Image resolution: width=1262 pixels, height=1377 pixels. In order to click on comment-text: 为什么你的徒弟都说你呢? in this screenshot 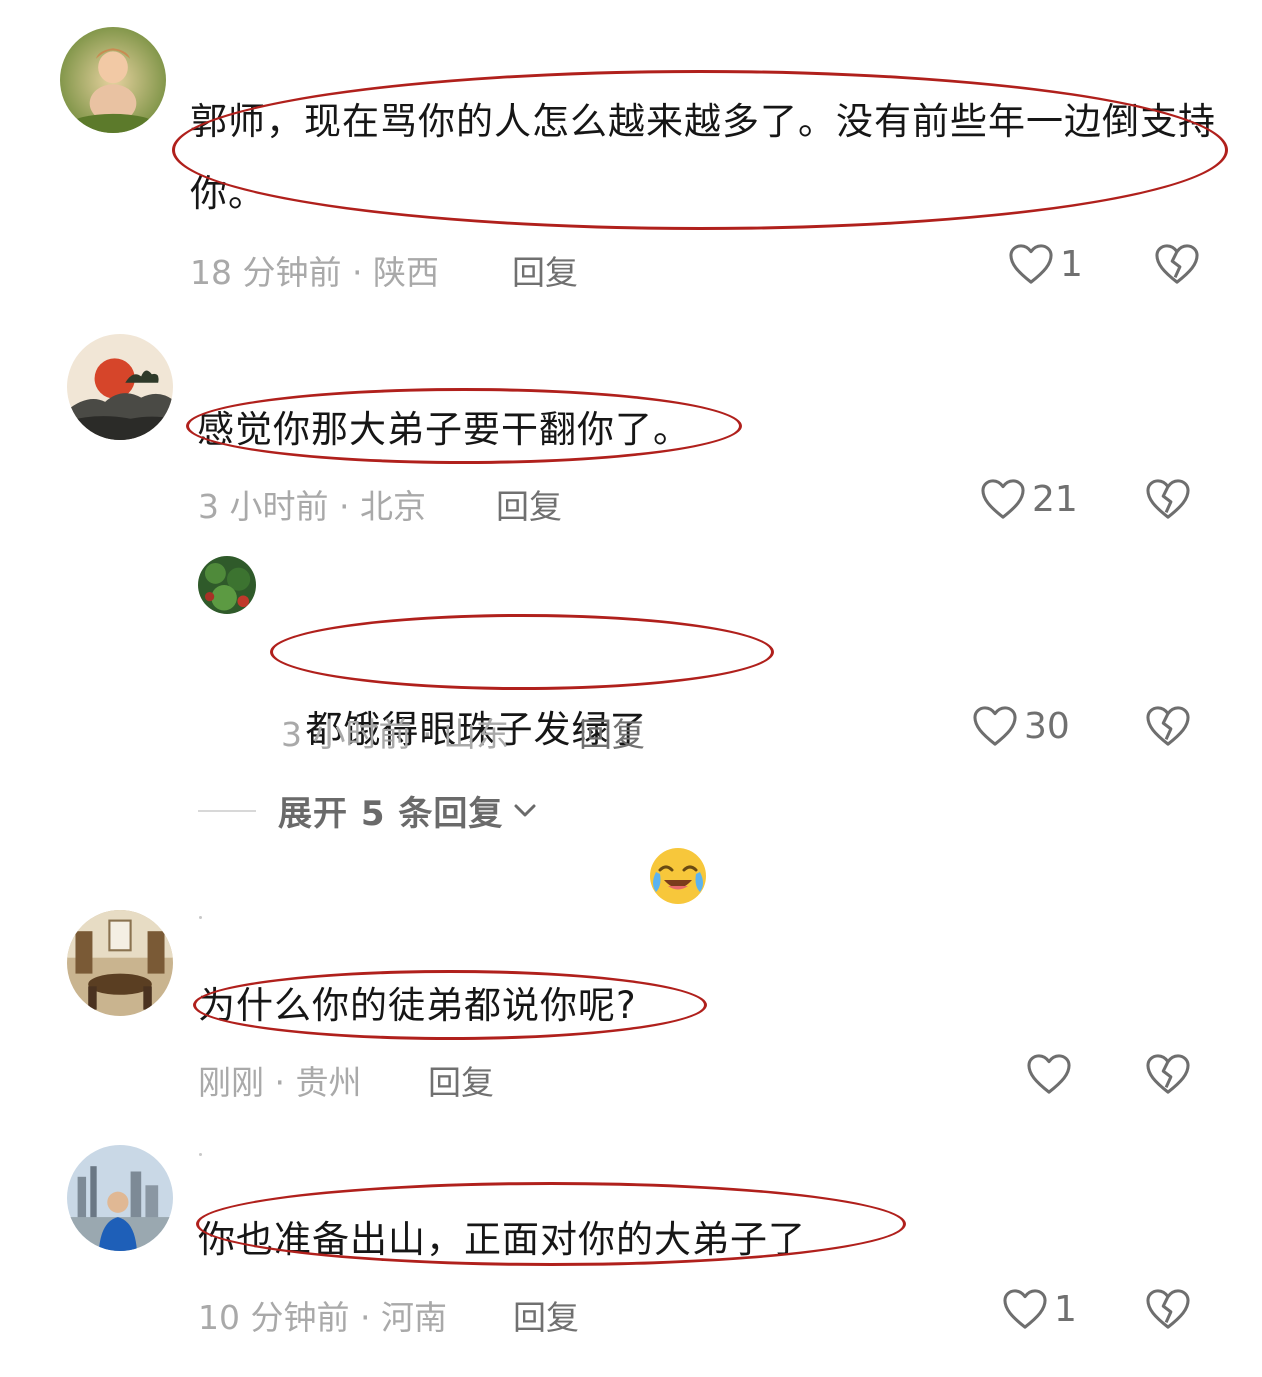, I will do `click(417, 1005)`.